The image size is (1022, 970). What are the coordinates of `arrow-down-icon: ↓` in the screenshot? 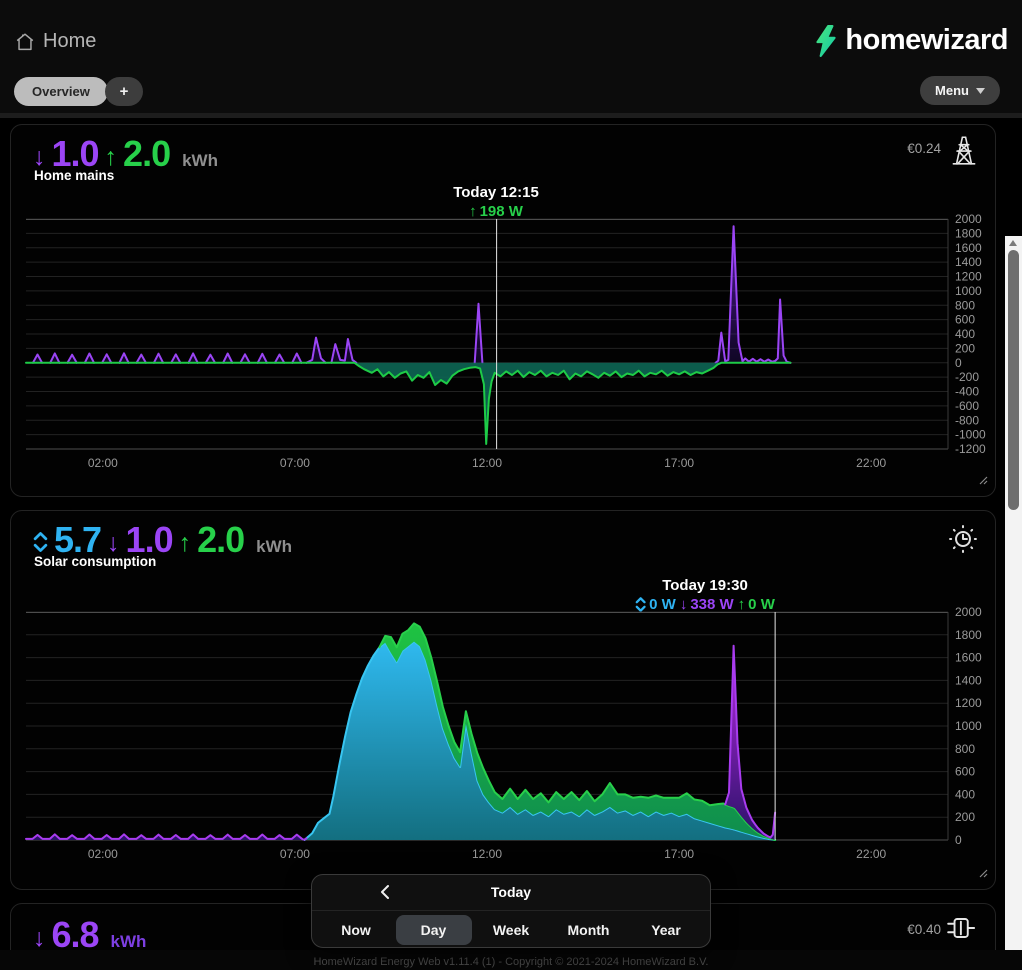 It's located at (39, 937).